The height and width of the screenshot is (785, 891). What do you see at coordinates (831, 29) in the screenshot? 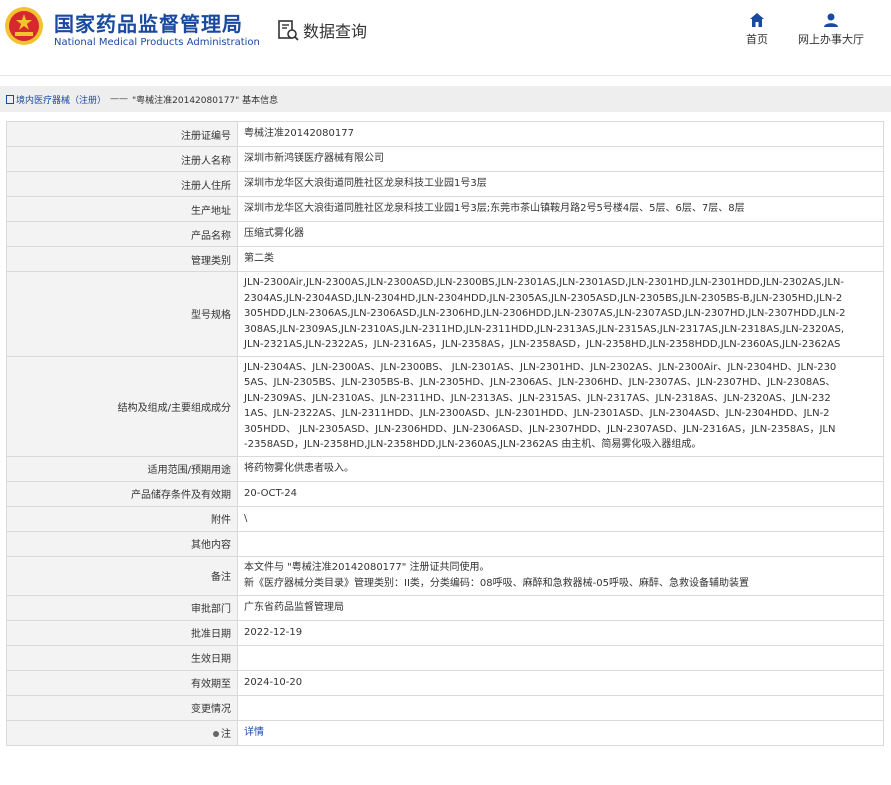
I see `nav-online-office: 网上办事大厅` at bounding box center [831, 29].